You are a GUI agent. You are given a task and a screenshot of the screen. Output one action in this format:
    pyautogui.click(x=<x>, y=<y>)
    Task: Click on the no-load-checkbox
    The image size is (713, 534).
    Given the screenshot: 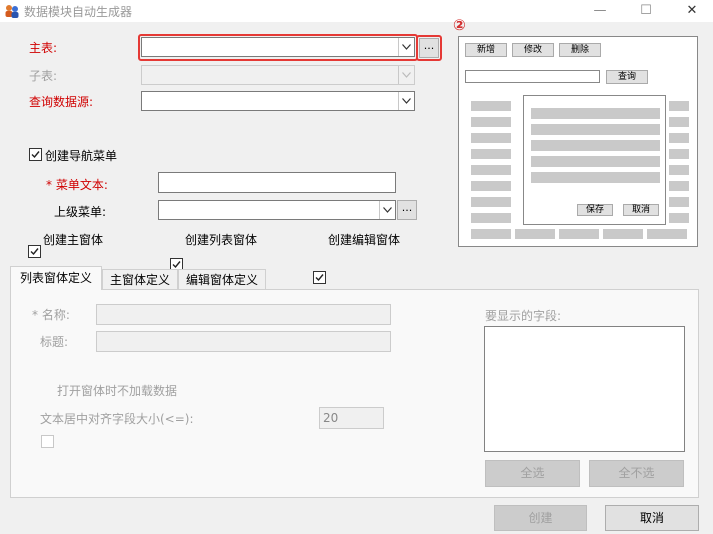 What is the action you would take?
    pyautogui.click(x=47, y=441)
    